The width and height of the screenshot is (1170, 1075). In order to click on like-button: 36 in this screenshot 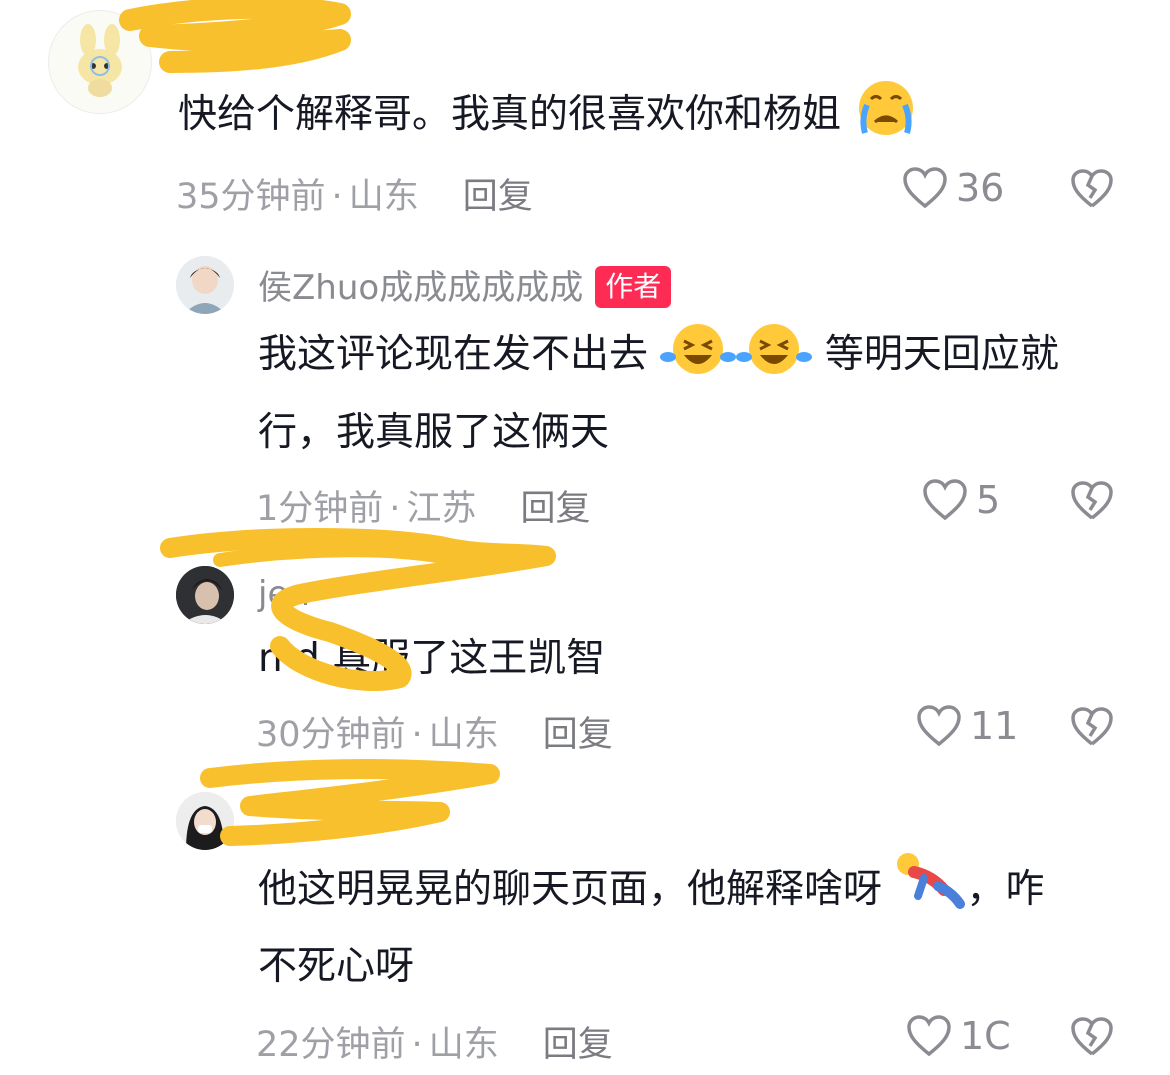, I will do `click(953, 188)`.